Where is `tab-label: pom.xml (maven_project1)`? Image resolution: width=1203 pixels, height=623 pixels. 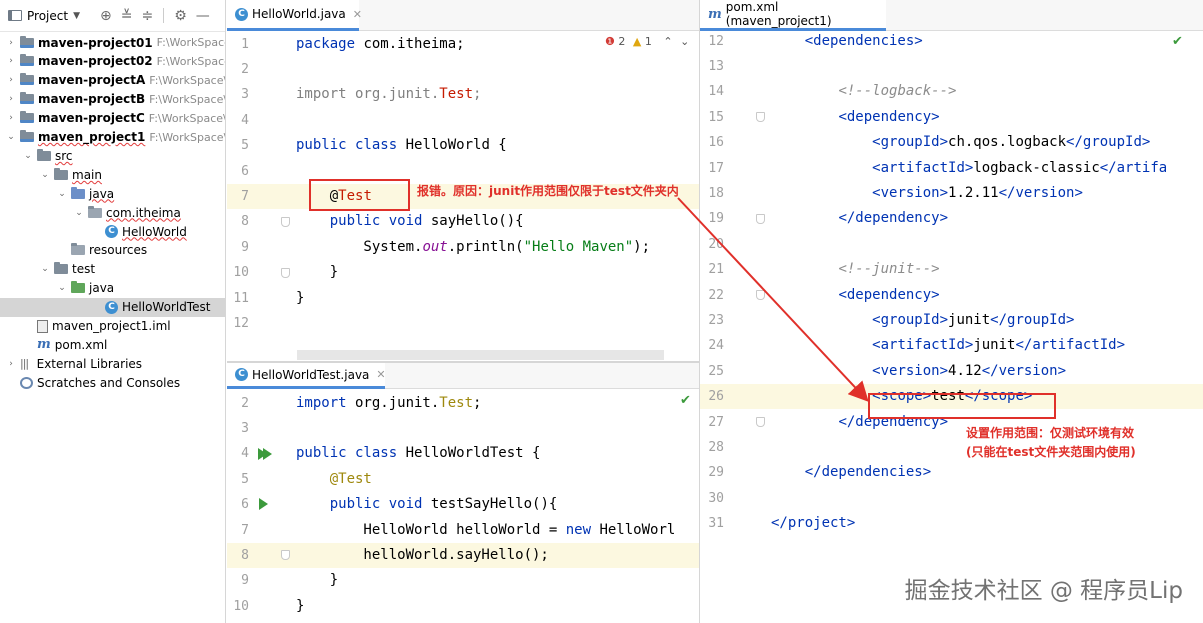
tab-label: pom.xml (maven_project1) is located at coordinates (778, 14).